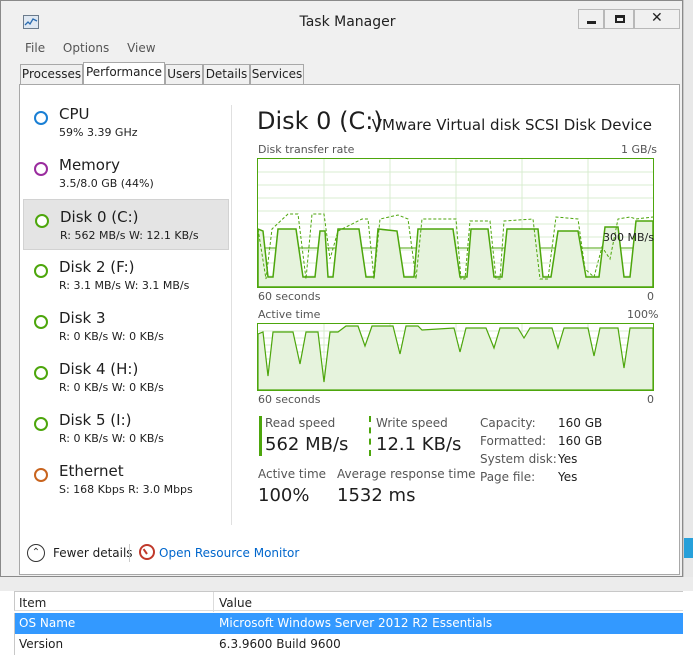 The image size is (693, 663). What do you see at coordinates (289, 296) in the screenshot?
I see `transfer-graph-time: 60 seconds` at bounding box center [289, 296].